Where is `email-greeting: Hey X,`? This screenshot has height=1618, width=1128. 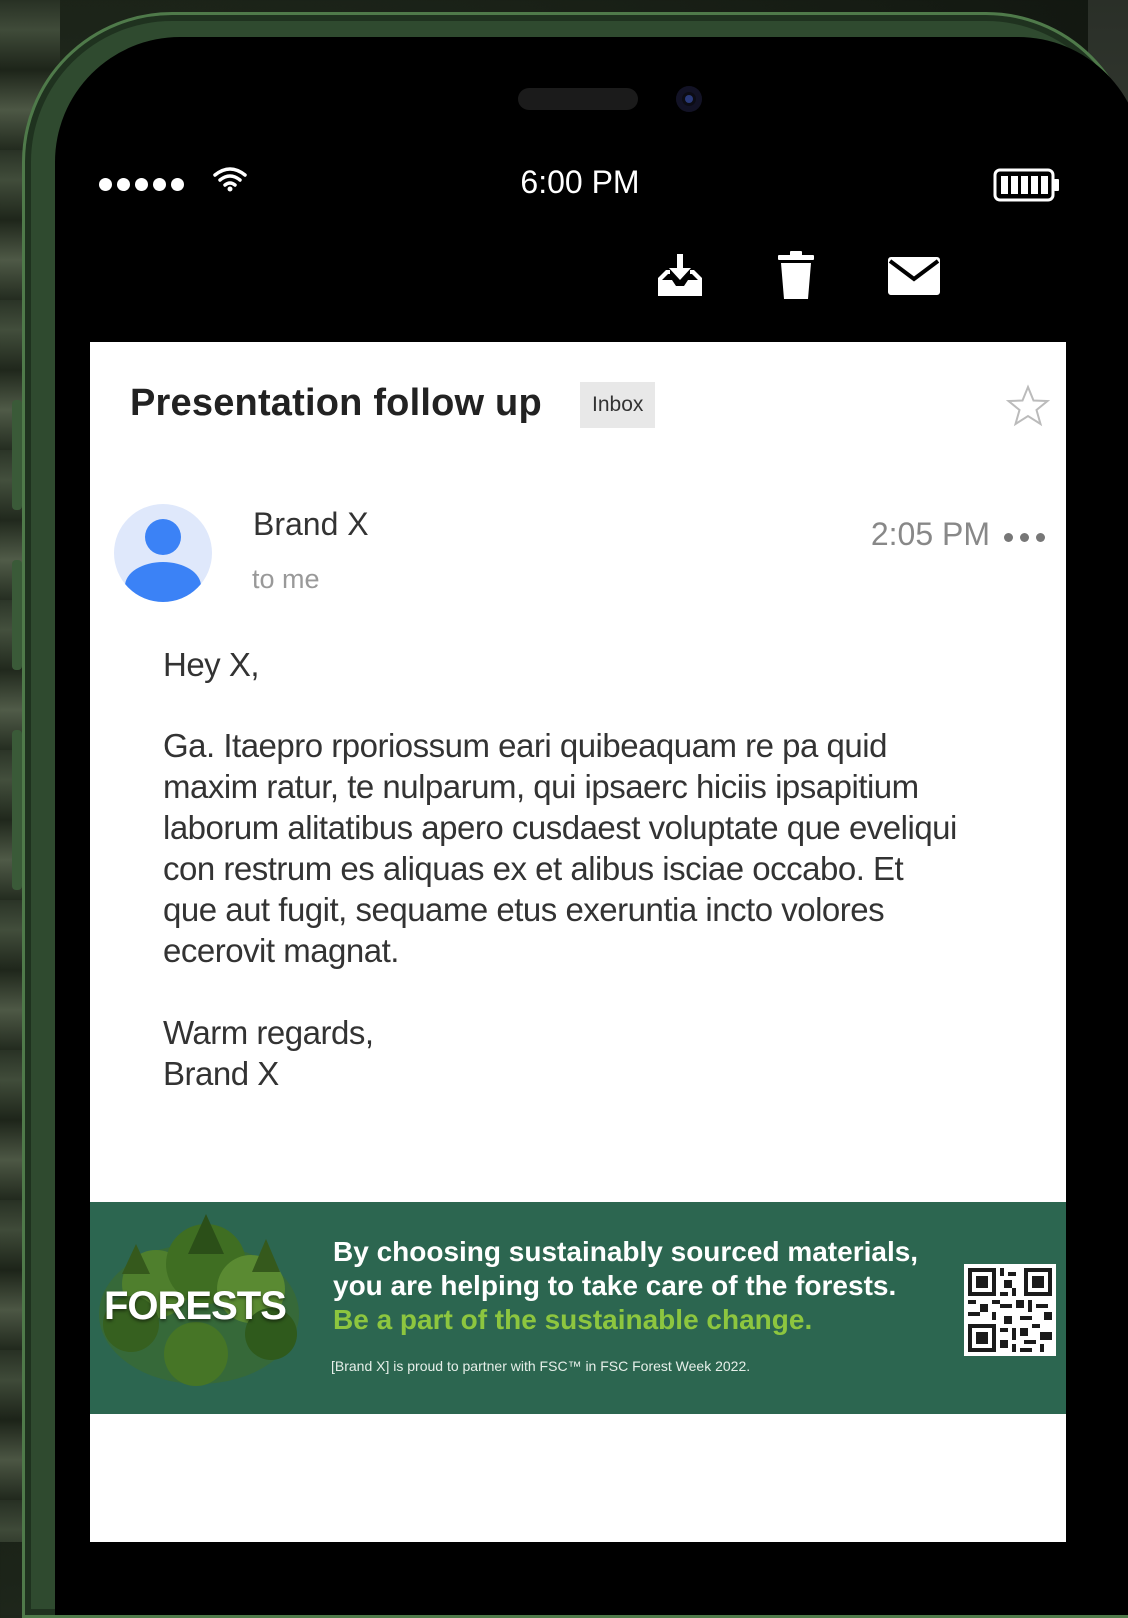 email-greeting: Hey X, is located at coordinates (211, 664).